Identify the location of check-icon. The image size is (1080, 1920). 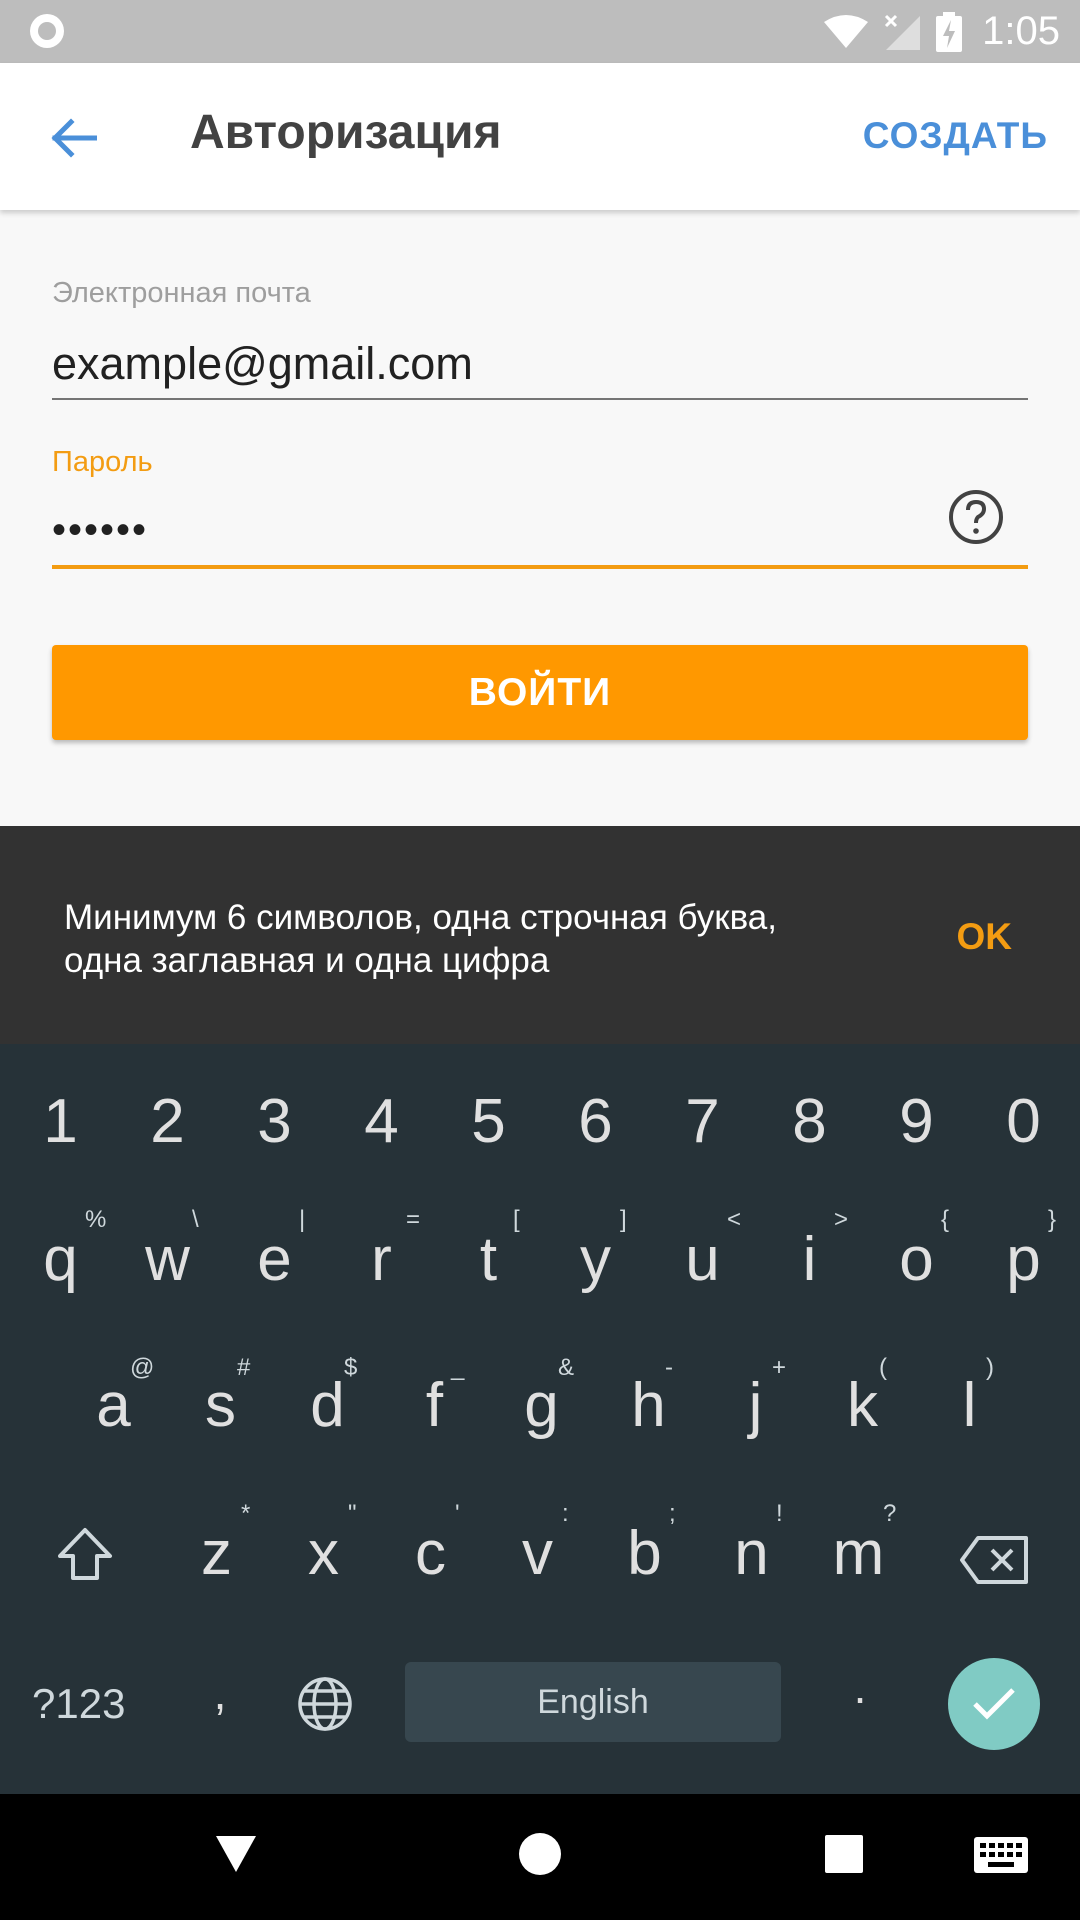
(994, 1704).